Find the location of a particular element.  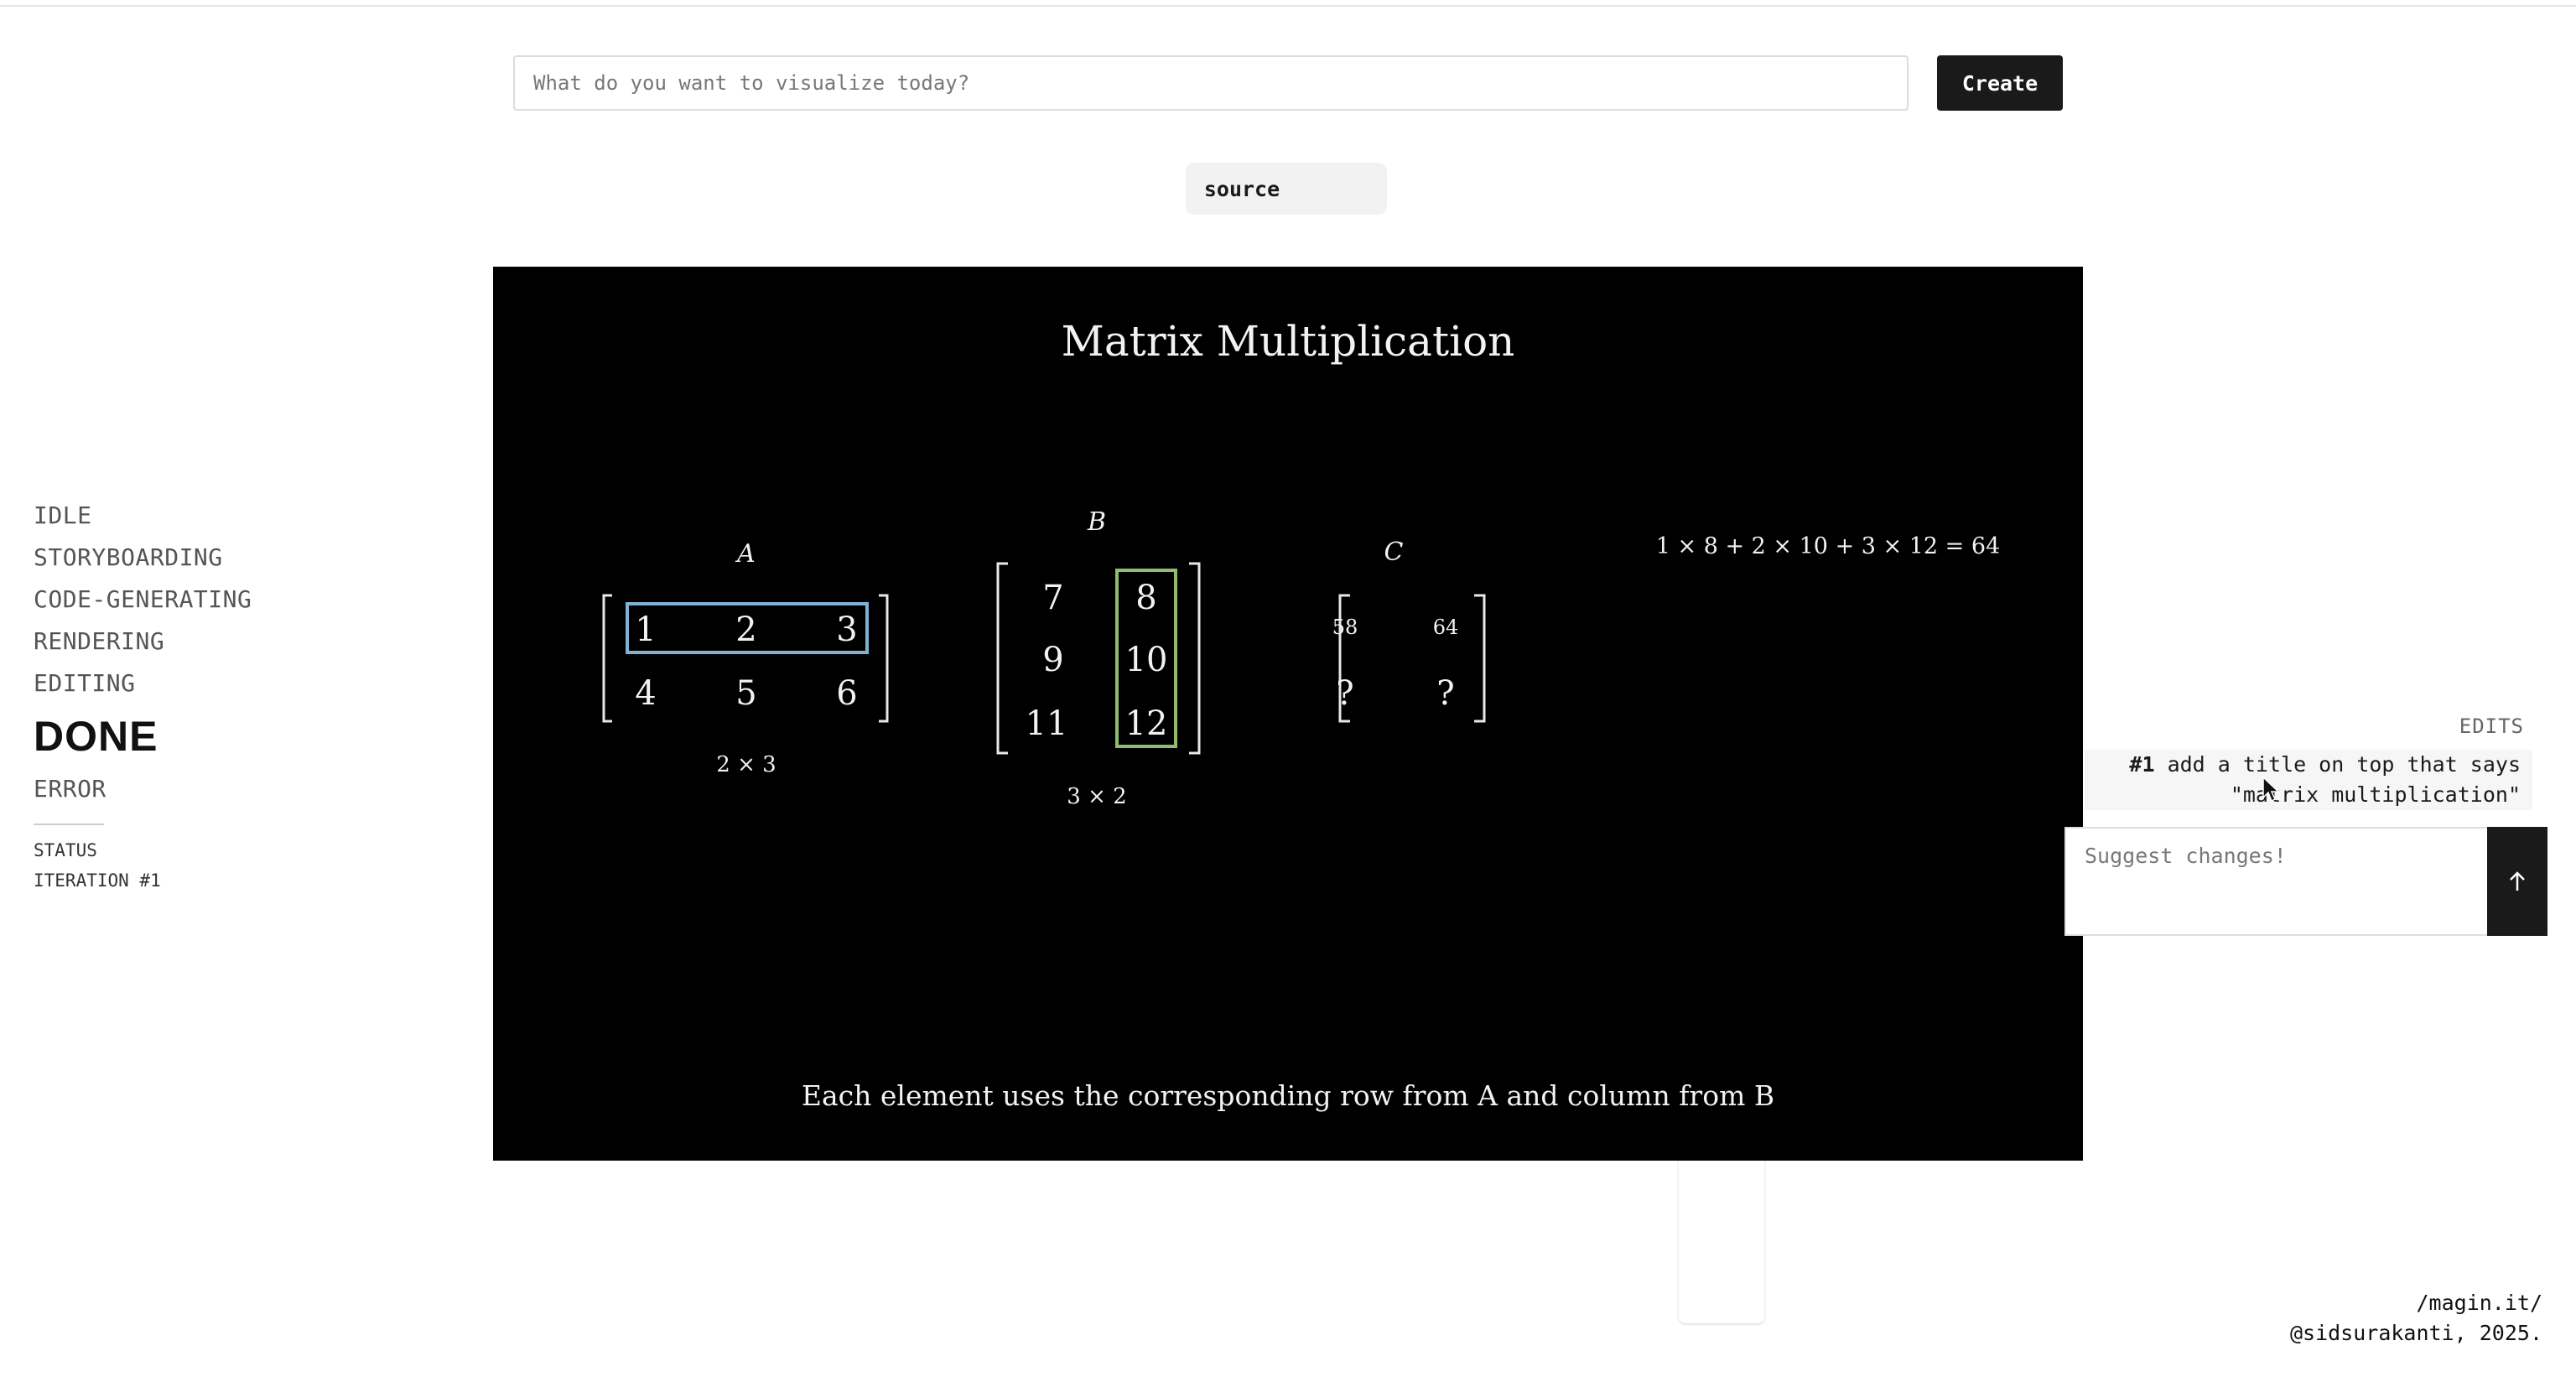

footer-credit: @sidsurakanti, 2025. is located at coordinates (2415, 1333).